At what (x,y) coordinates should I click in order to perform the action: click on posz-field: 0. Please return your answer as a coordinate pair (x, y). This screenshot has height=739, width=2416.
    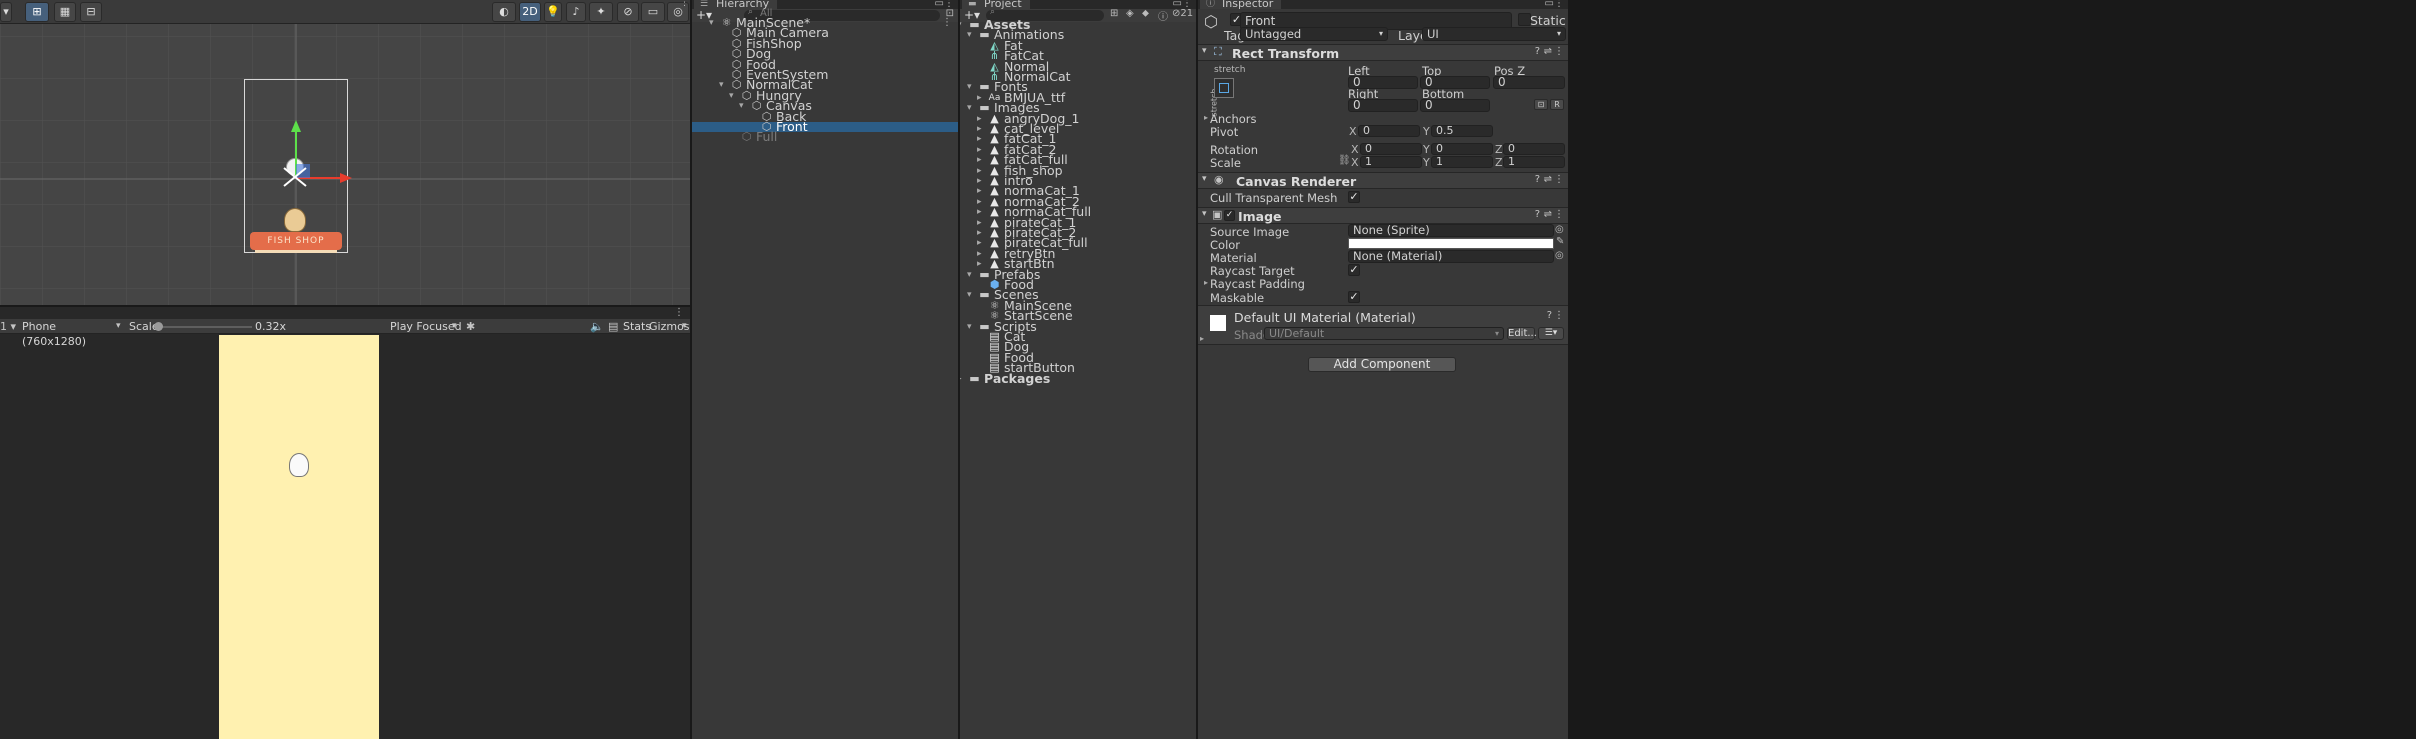
    Looking at the image, I should click on (1529, 82).